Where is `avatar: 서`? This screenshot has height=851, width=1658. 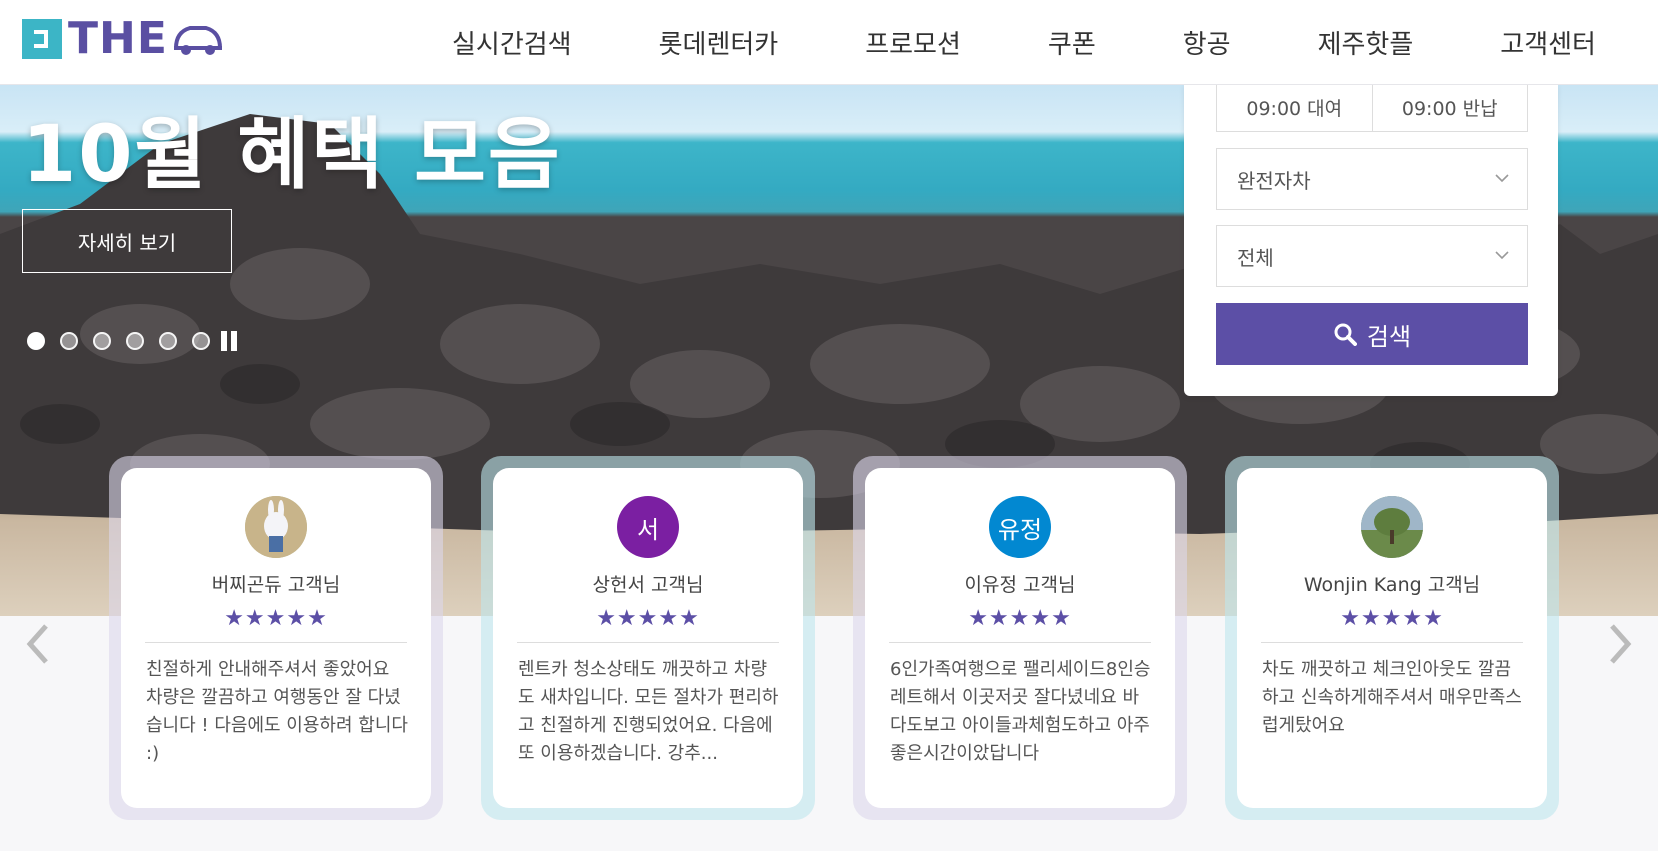
avatar: 서 is located at coordinates (648, 527).